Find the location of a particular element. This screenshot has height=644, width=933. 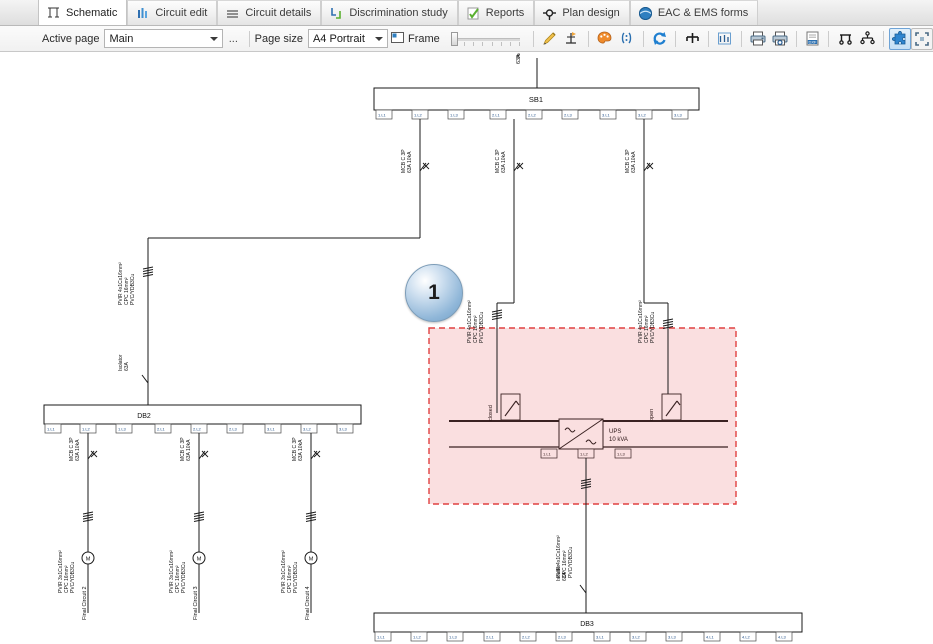

callout-number: 1 is located at coordinates (434, 292).